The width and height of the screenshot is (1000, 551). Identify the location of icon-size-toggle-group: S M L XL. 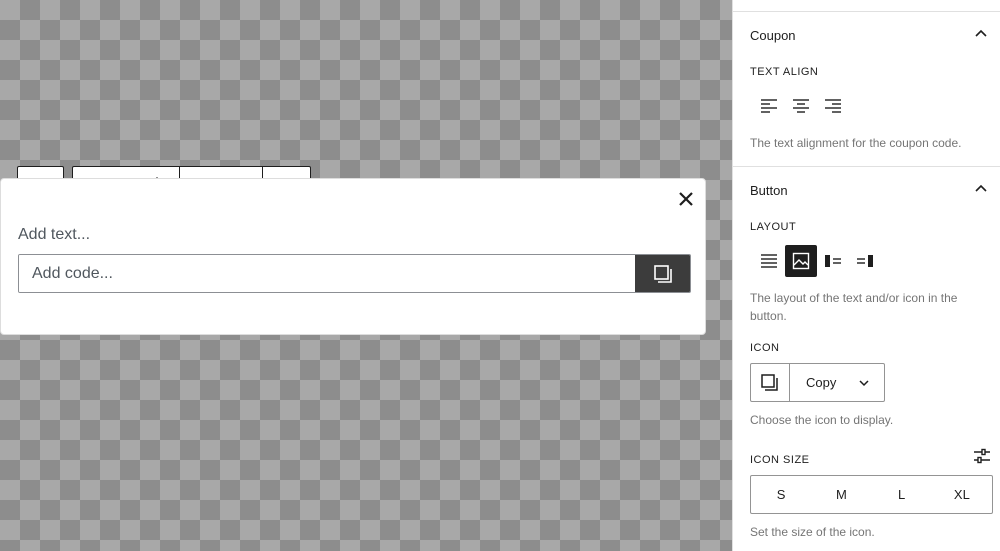
(871, 494).